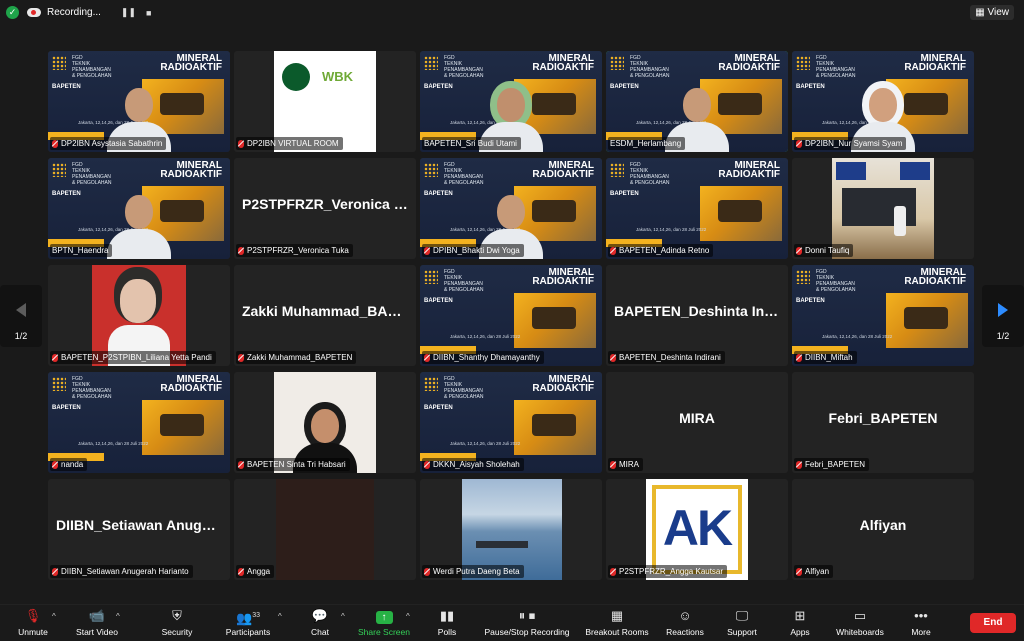 The image size is (1024, 641). What do you see at coordinates (883, 529) in the screenshot?
I see `participant-tile: Alfiyan Alfiyan` at bounding box center [883, 529].